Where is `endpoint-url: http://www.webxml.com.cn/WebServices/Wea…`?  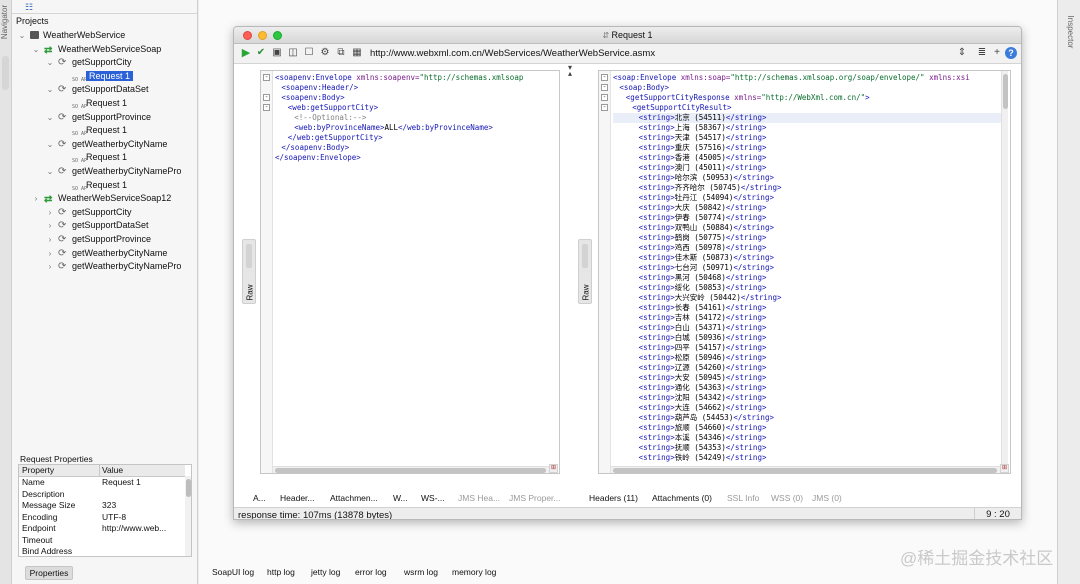 endpoint-url: http://www.webxml.com.cn/WebServices/Wea… is located at coordinates (512, 53).